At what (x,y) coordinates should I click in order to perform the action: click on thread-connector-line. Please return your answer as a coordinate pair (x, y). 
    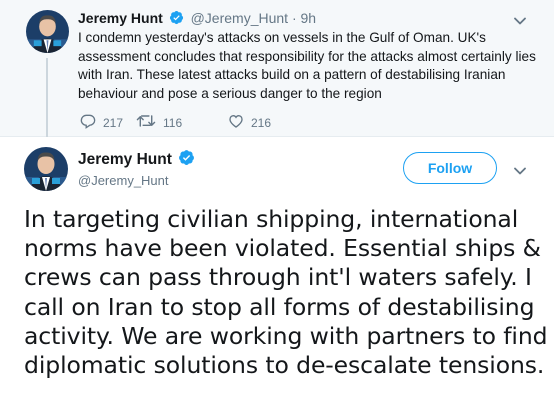
    Looking at the image, I should click on (47, 97).